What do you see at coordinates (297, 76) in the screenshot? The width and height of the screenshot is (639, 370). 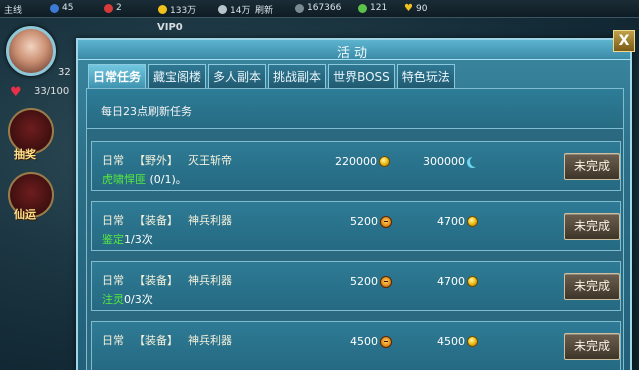 I see `tab-challenge-dungeon: 挑战副本` at bounding box center [297, 76].